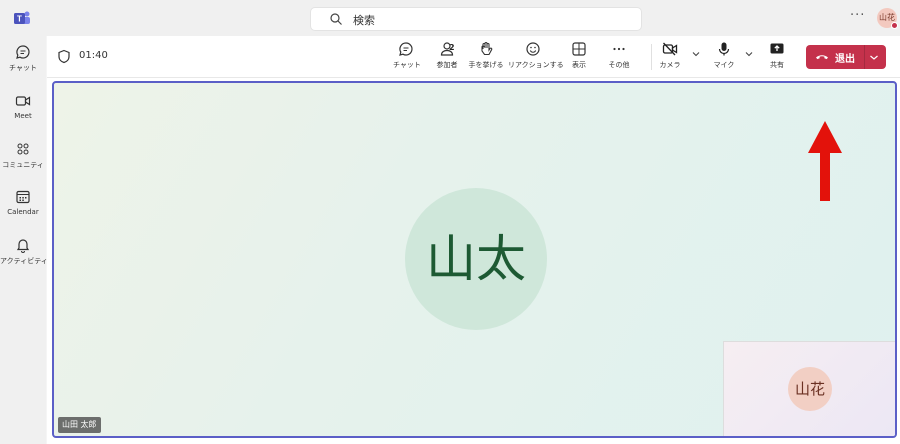 The image size is (900, 444). Describe the element at coordinates (724, 65) in the screenshot. I see `mic-label: マイク` at that location.